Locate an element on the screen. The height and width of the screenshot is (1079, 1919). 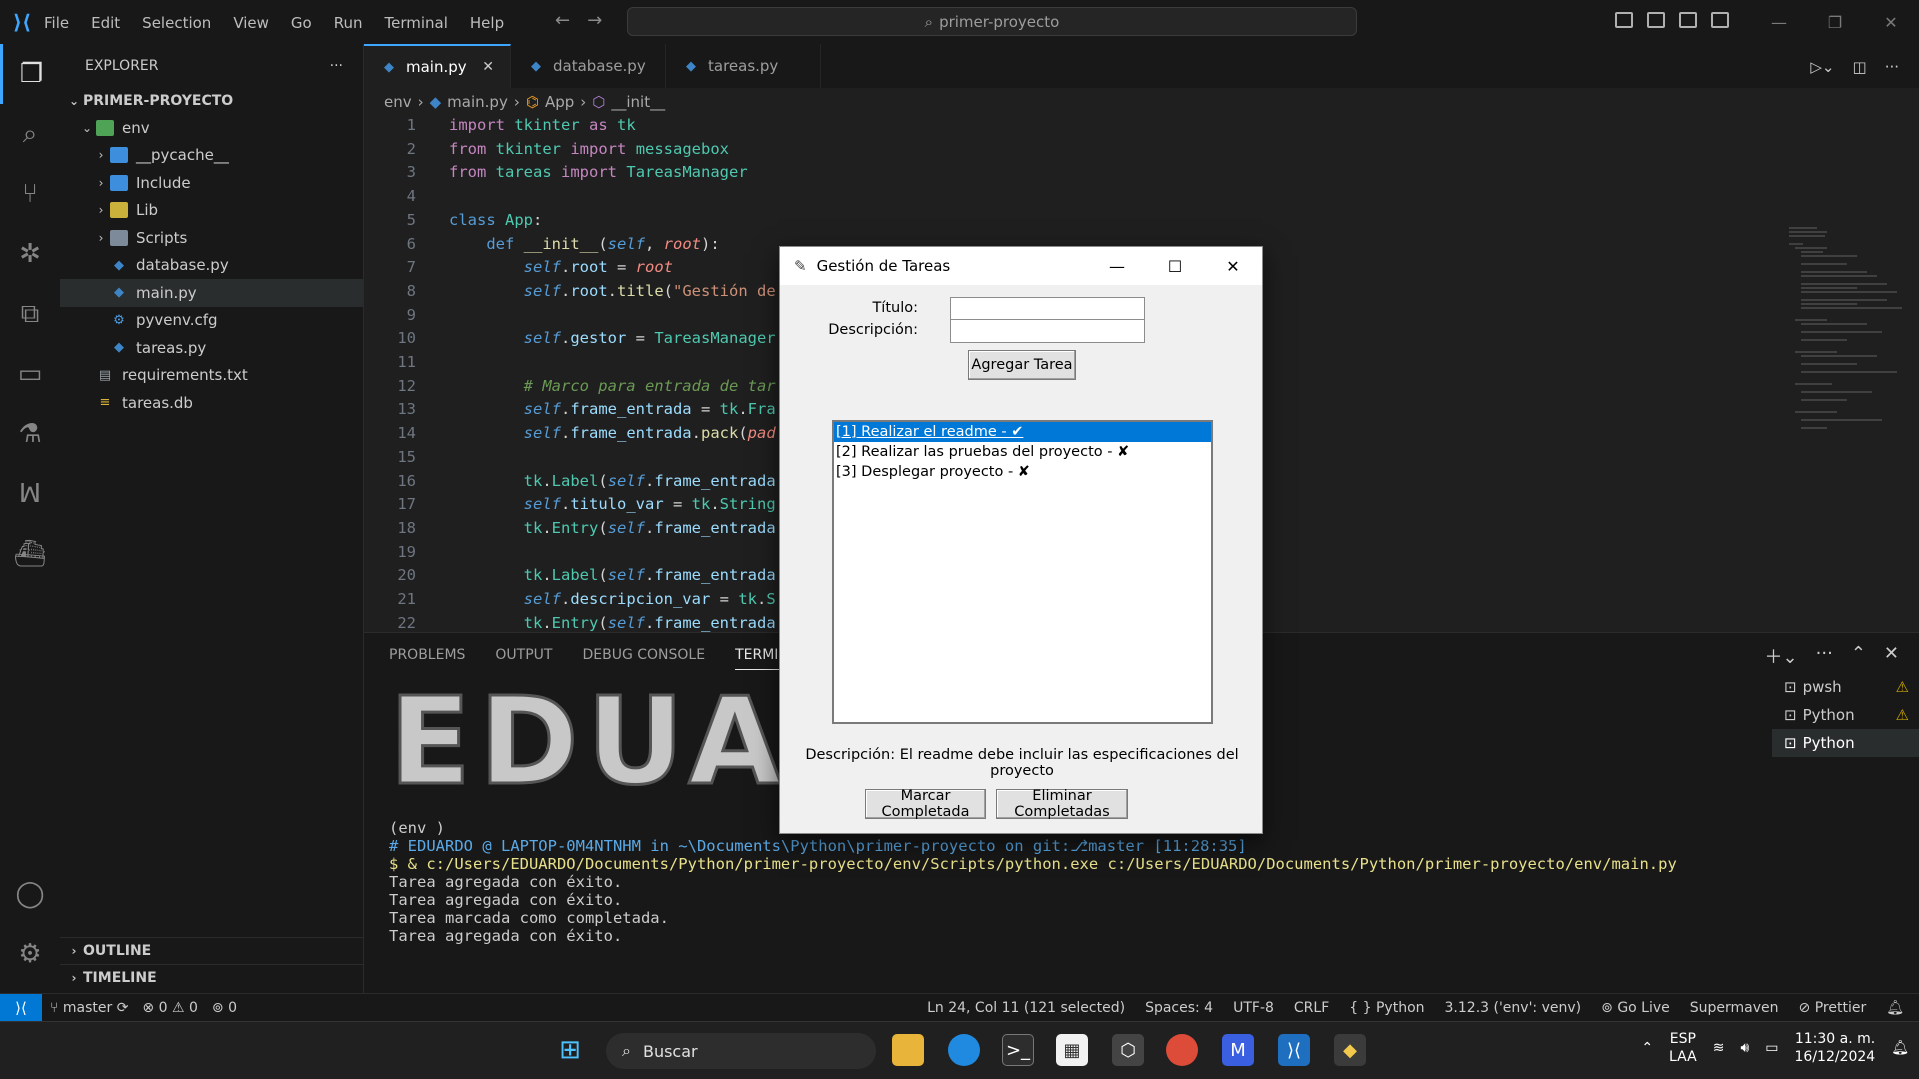
menu-file: File is located at coordinates (56, 23).